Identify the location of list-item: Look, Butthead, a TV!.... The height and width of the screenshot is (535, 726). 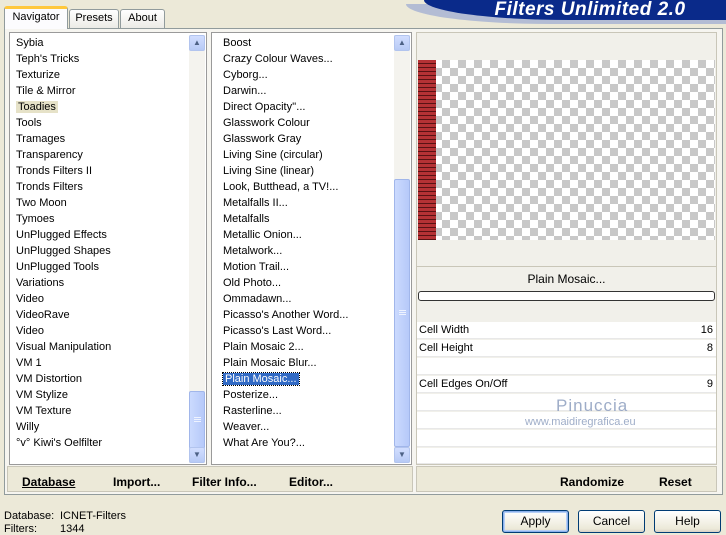
(307, 187).